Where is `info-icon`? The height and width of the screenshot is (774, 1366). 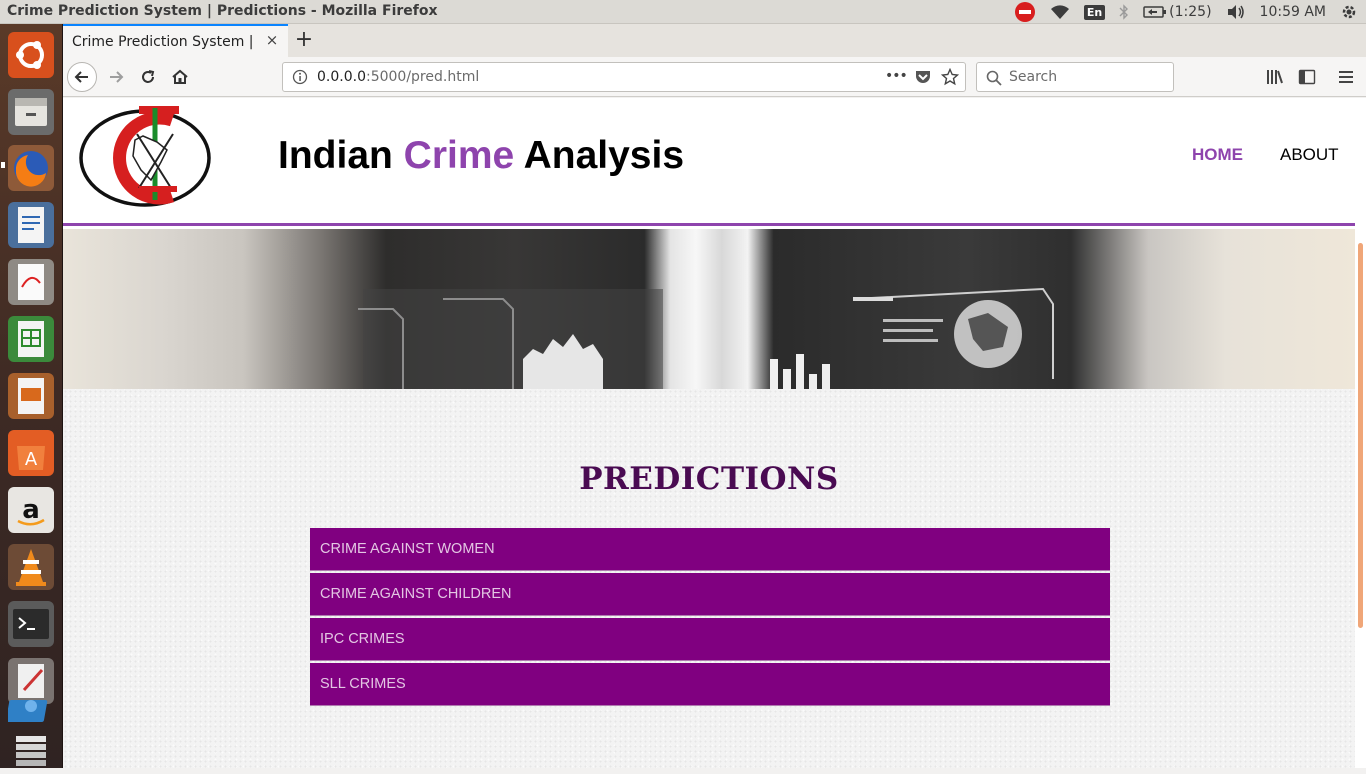
info-icon is located at coordinates (300, 77).